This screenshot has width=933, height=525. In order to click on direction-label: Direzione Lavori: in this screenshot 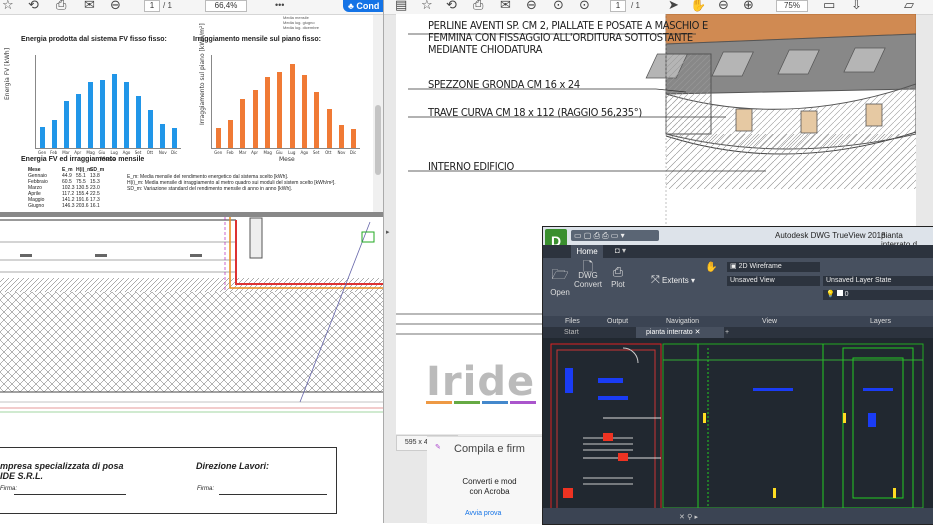, I will do `click(233, 466)`.